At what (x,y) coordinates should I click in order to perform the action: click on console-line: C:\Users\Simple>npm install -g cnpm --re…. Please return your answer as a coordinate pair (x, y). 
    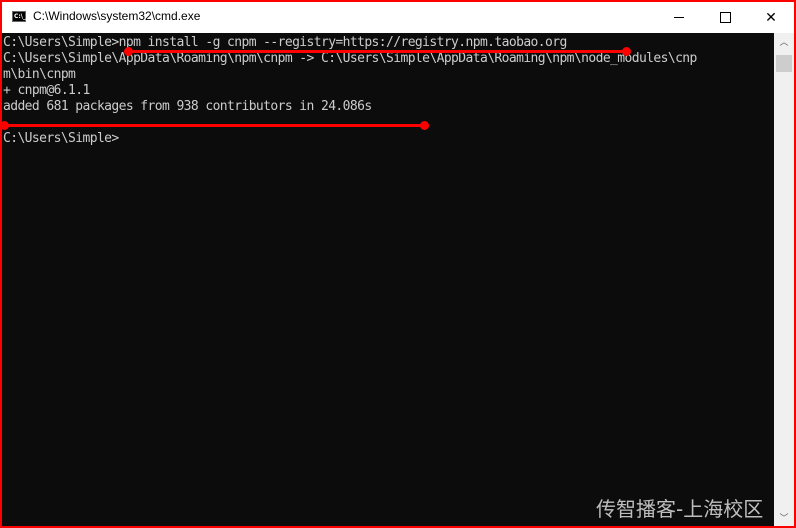
    Looking at the image, I should click on (285, 42).